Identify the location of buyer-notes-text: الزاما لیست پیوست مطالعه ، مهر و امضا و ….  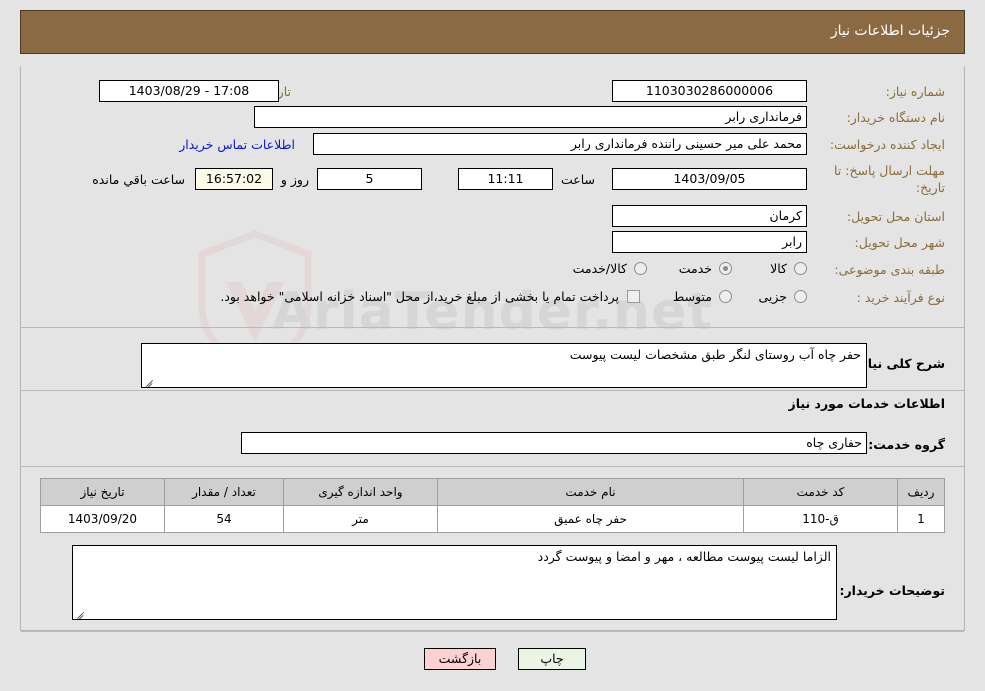
(684, 556).